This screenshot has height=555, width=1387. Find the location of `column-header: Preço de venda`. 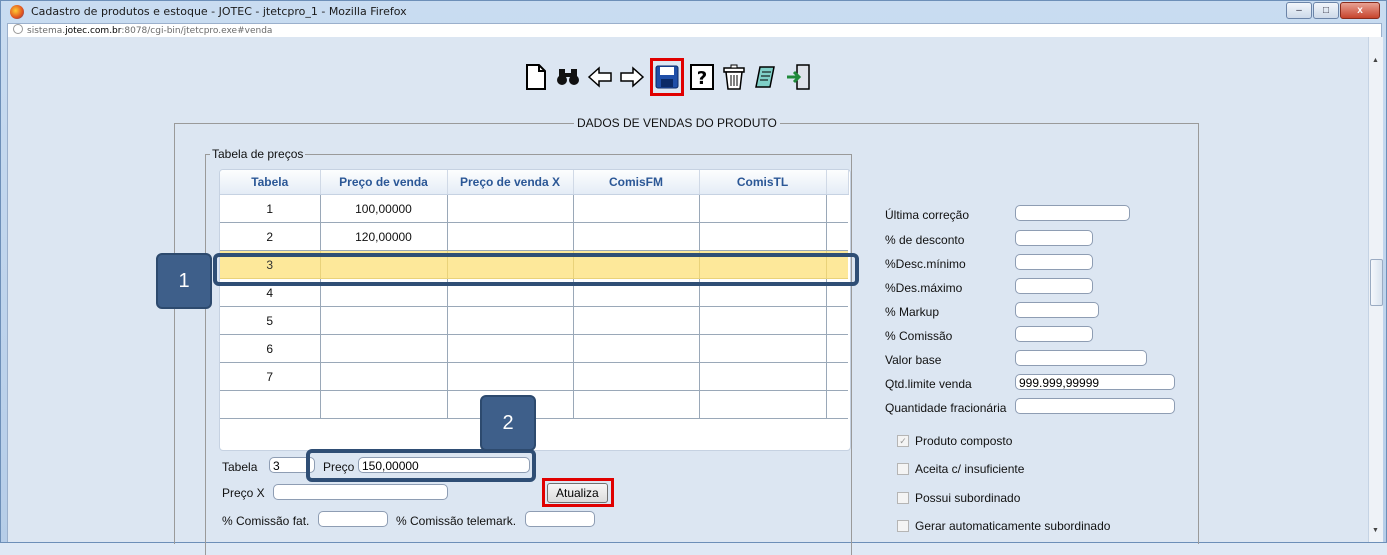

column-header: Preço de venda is located at coordinates (384, 182).